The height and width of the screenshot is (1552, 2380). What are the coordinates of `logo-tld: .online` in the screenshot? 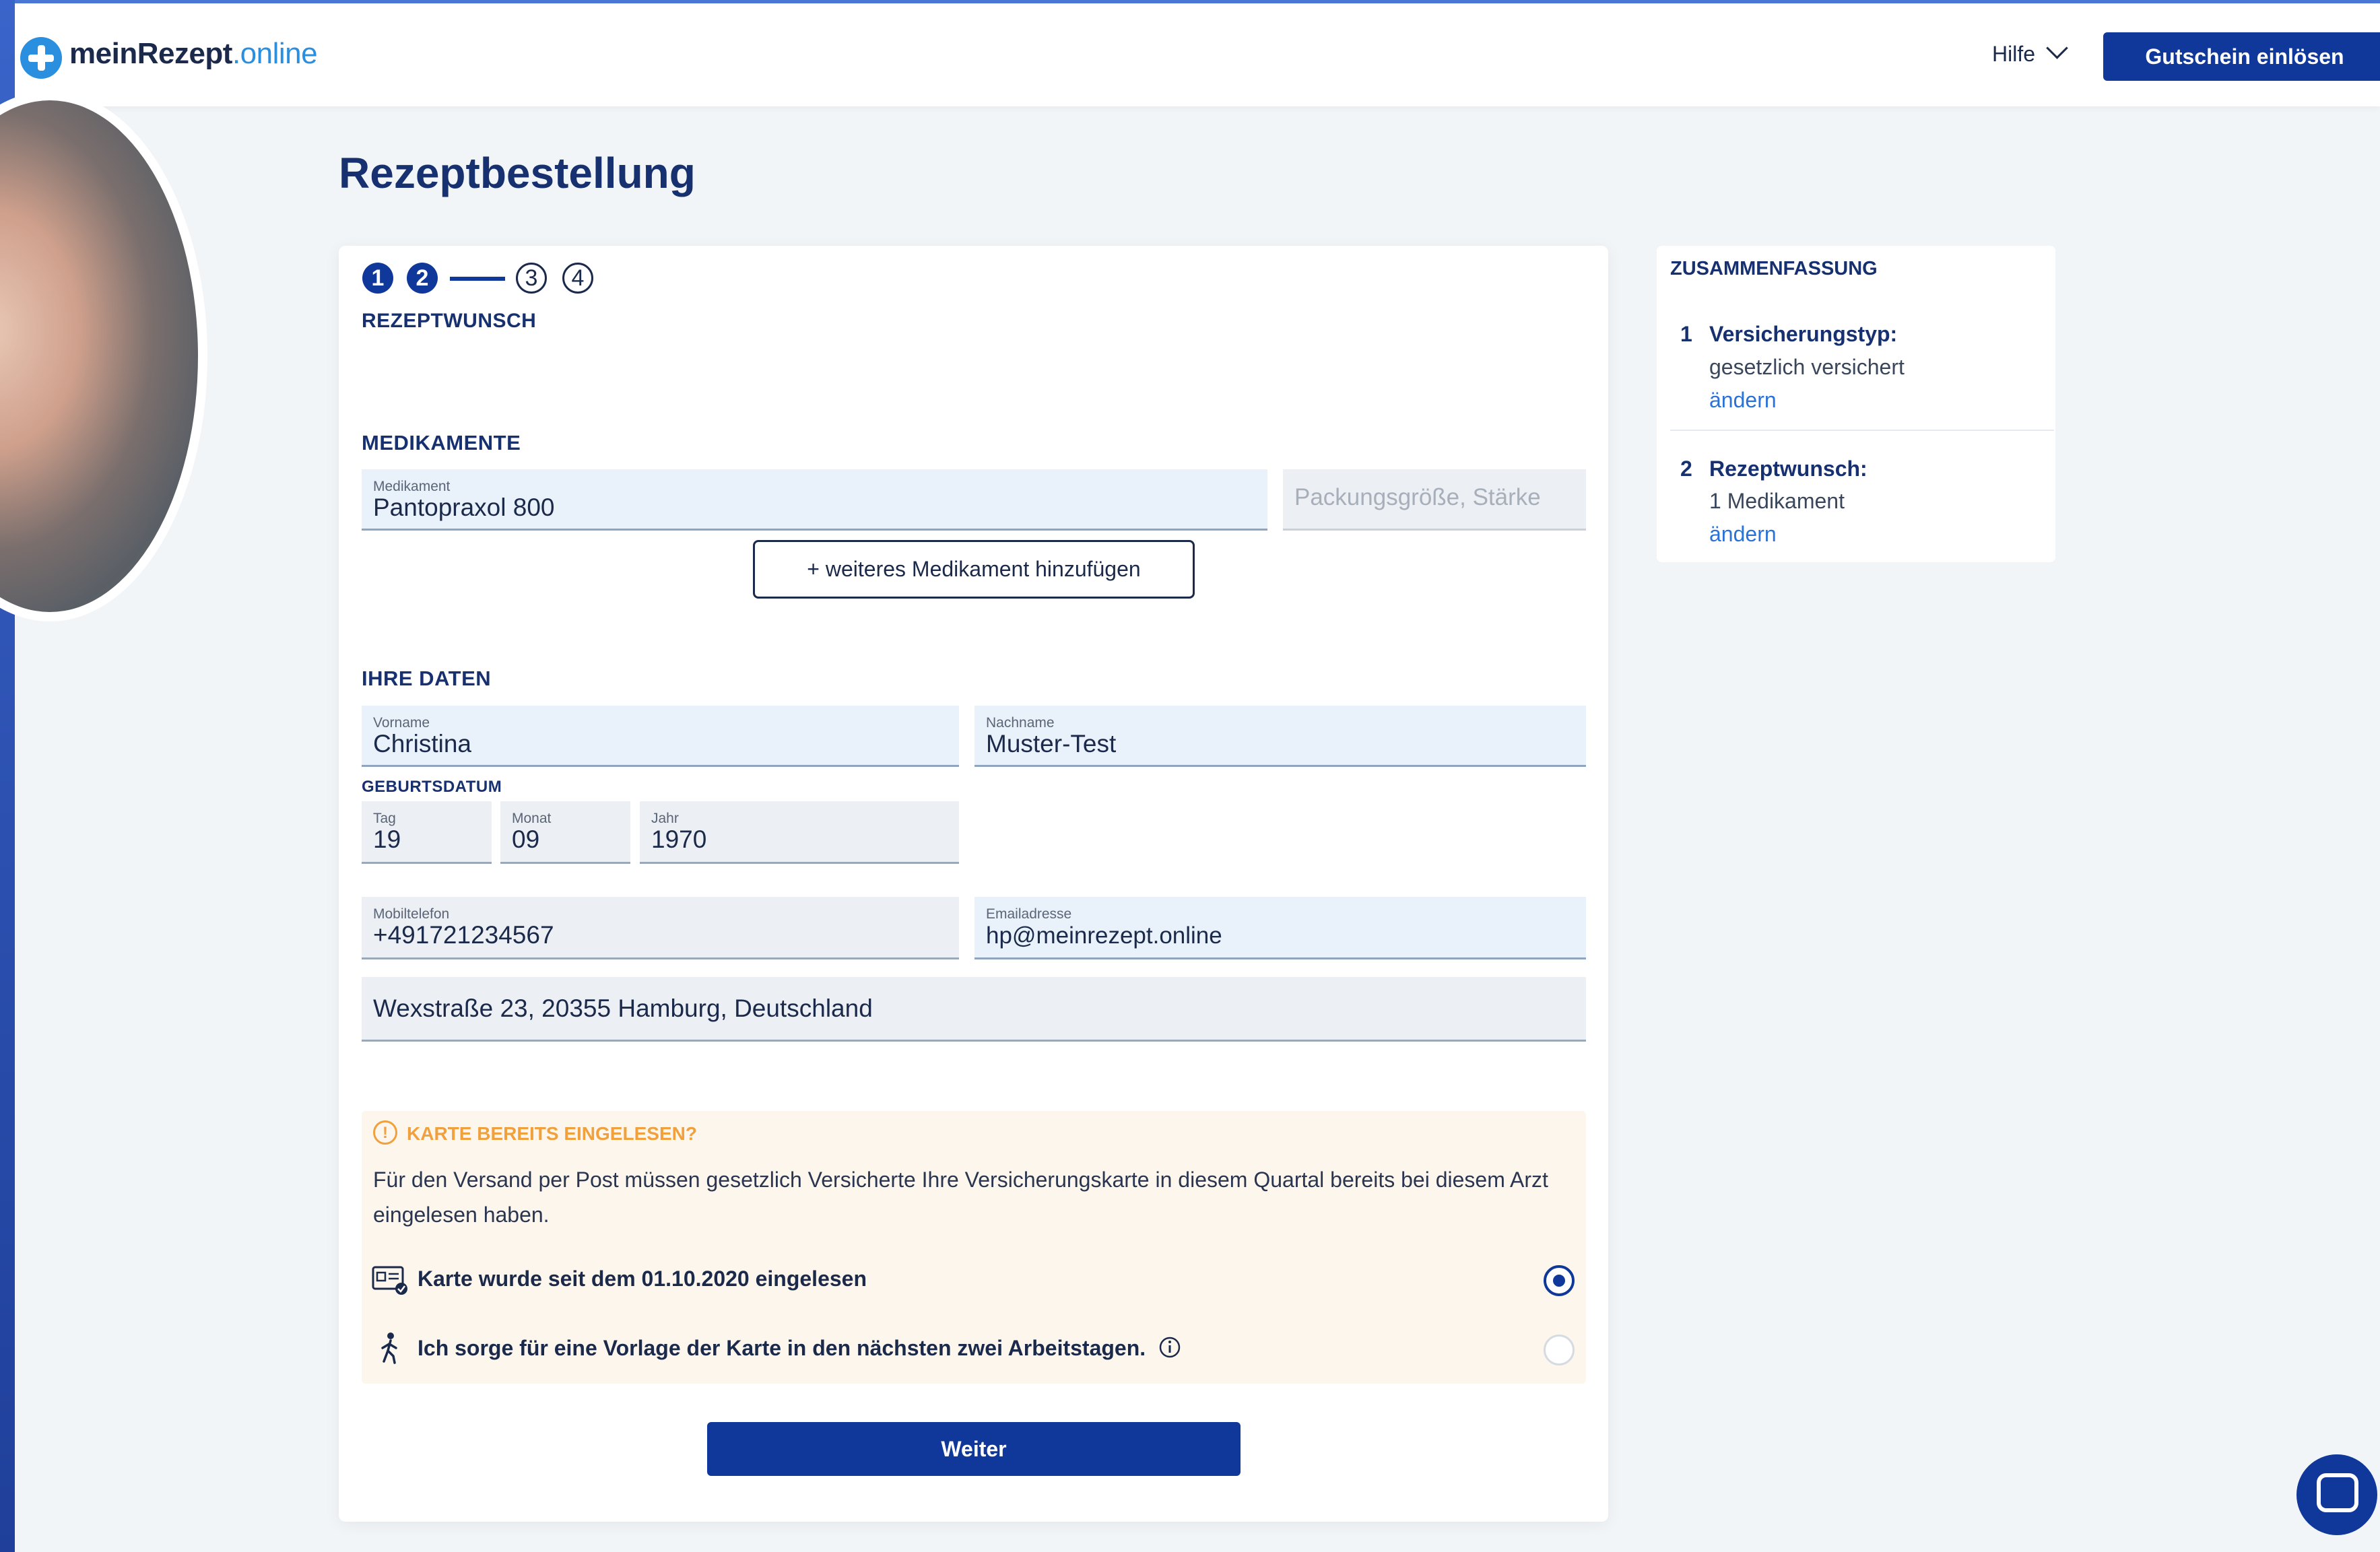 It's located at (275, 53).